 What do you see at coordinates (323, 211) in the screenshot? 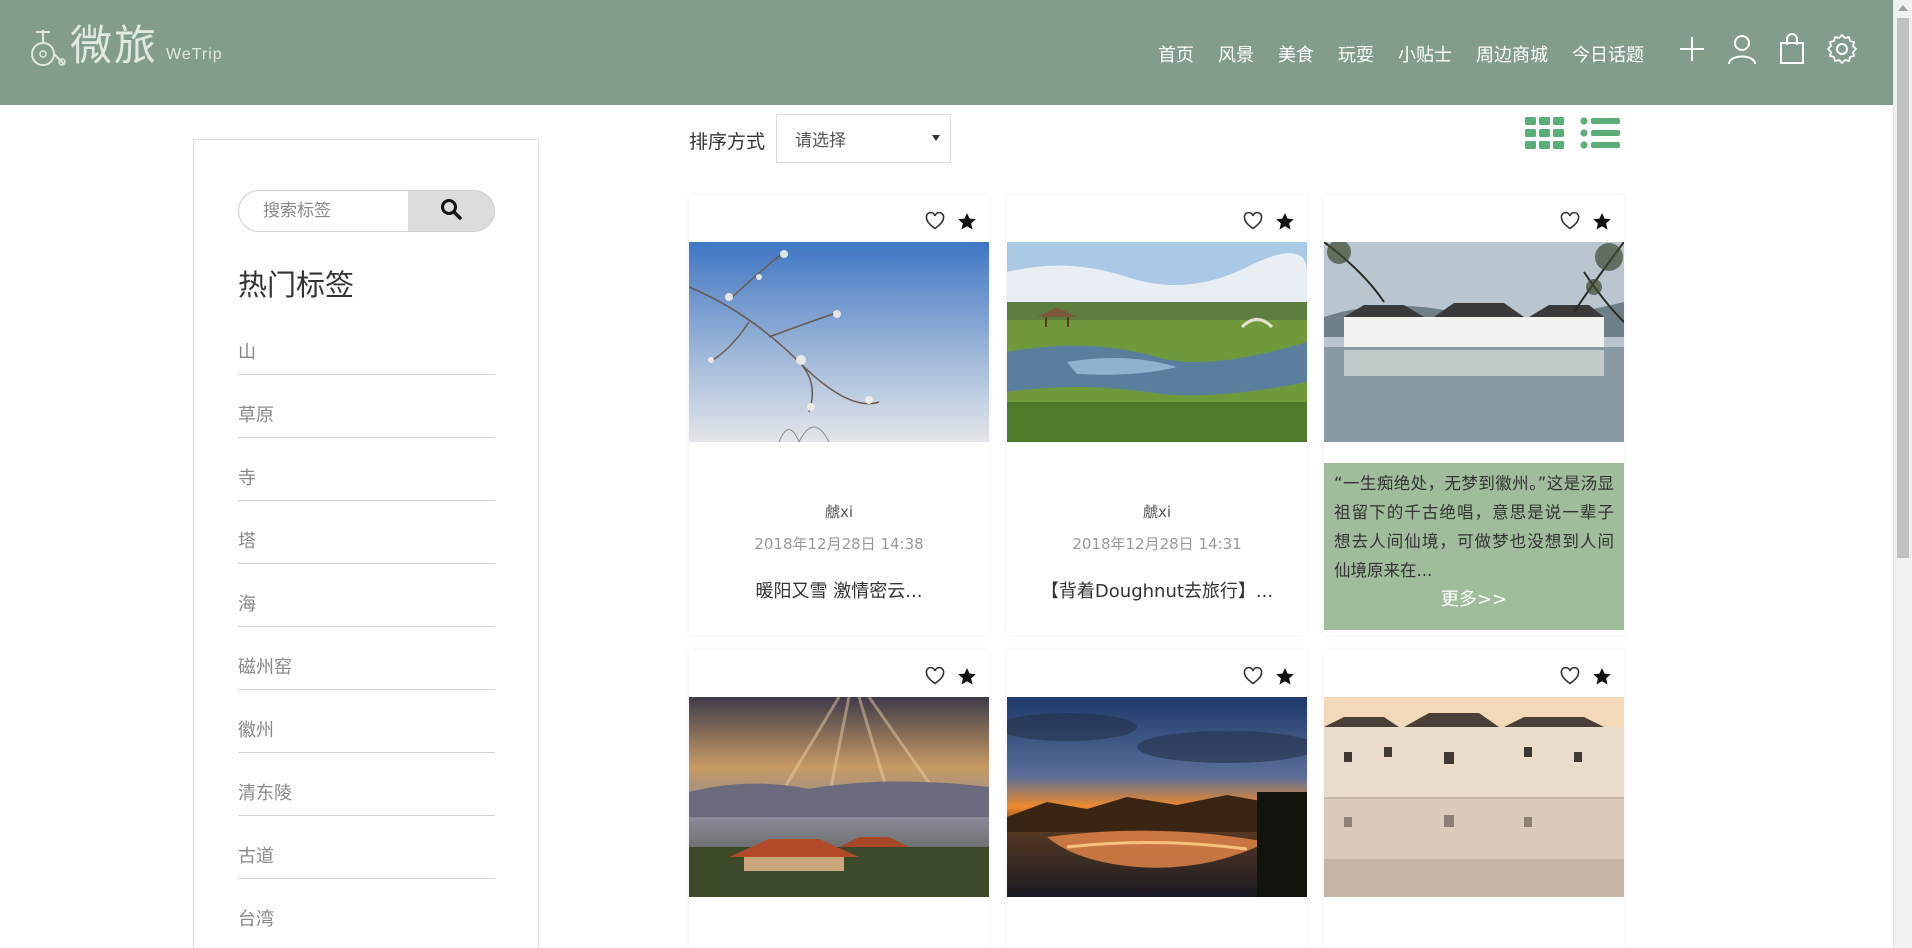
I see `tag-search-input` at bounding box center [323, 211].